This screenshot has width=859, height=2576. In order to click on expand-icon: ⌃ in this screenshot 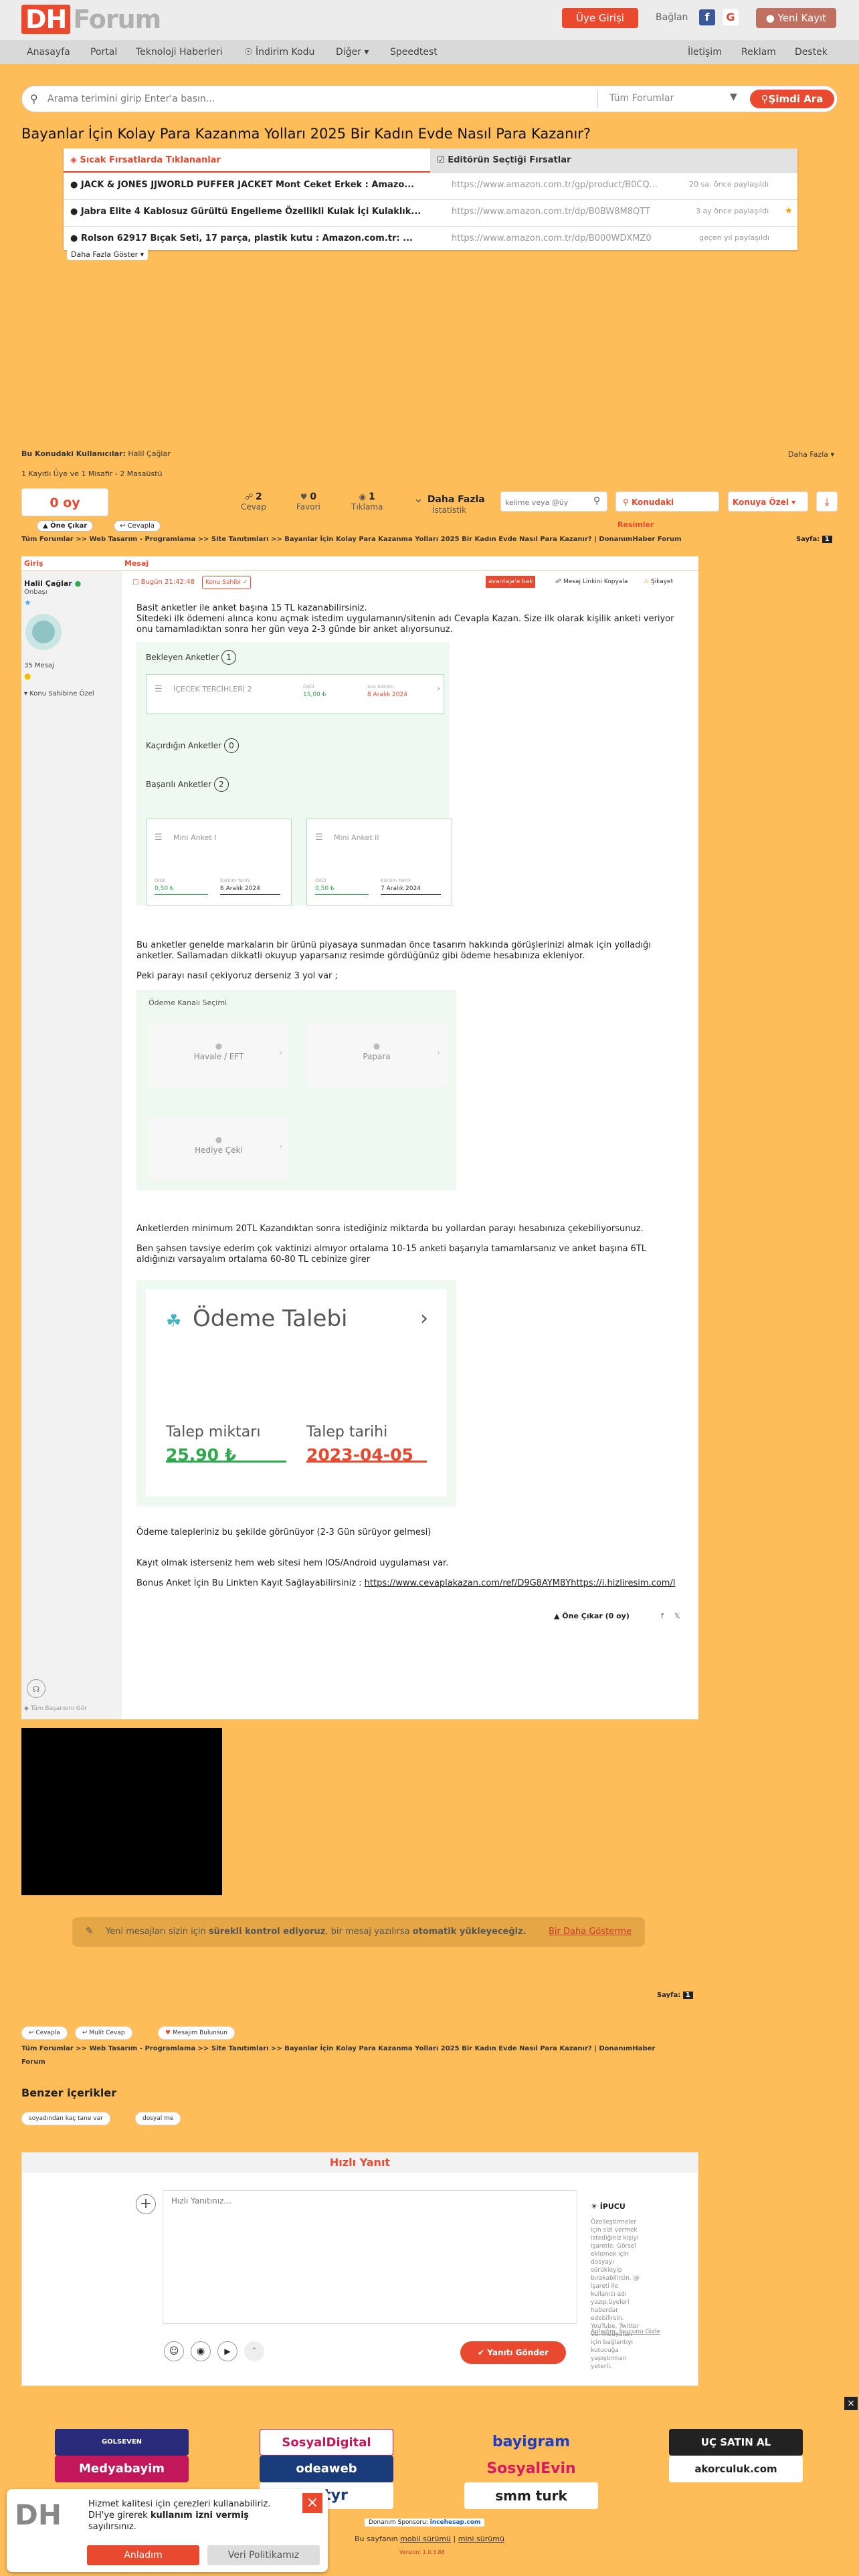, I will do `click(254, 2351)`.